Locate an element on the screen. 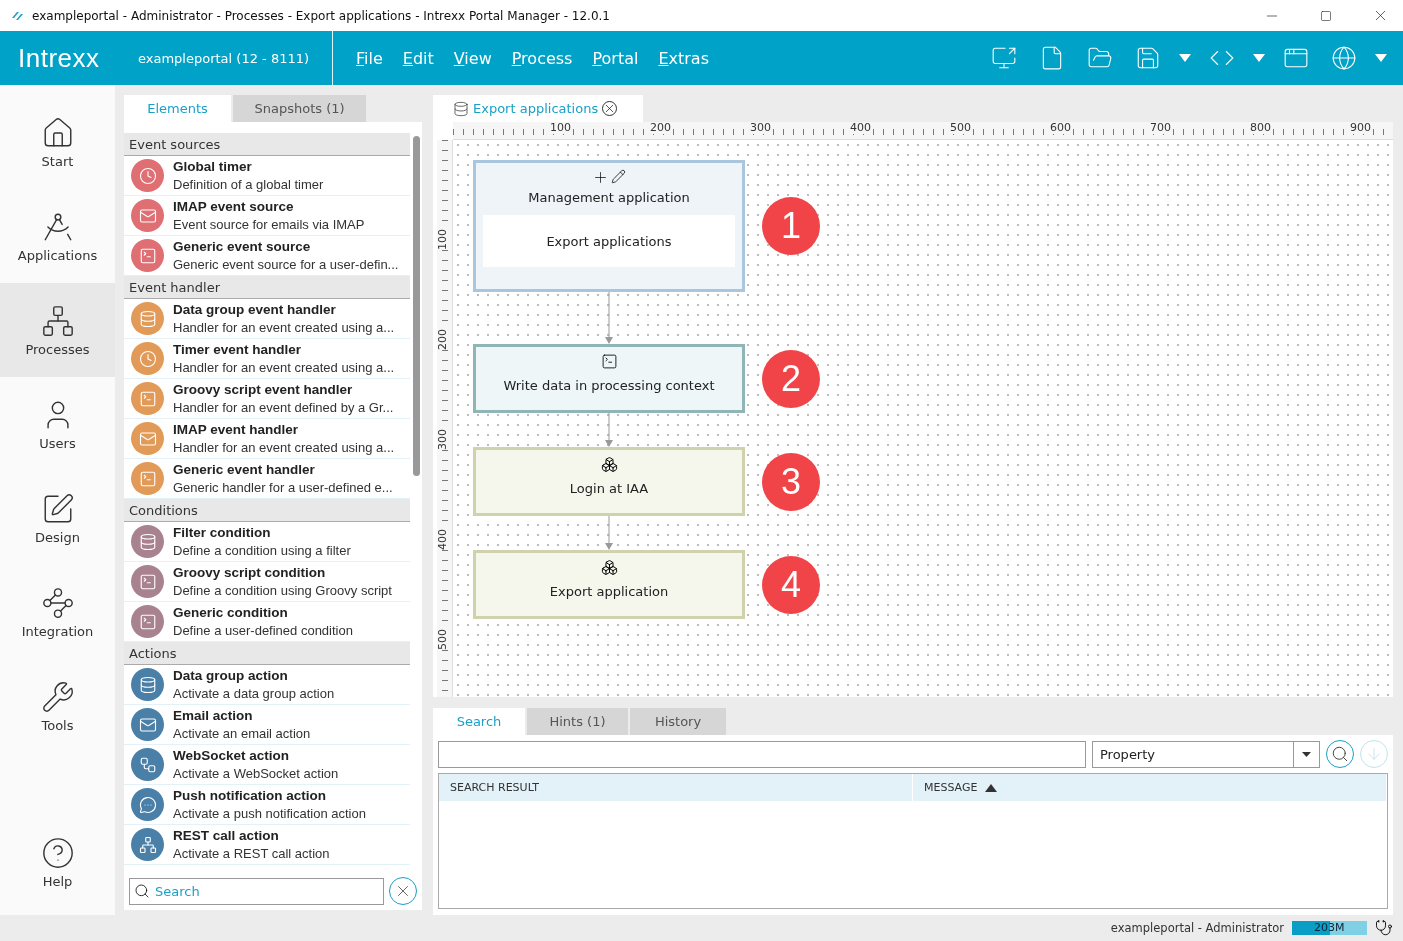 This screenshot has width=1403, height=941. ruler-label: 800 is located at coordinates (1260, 128).